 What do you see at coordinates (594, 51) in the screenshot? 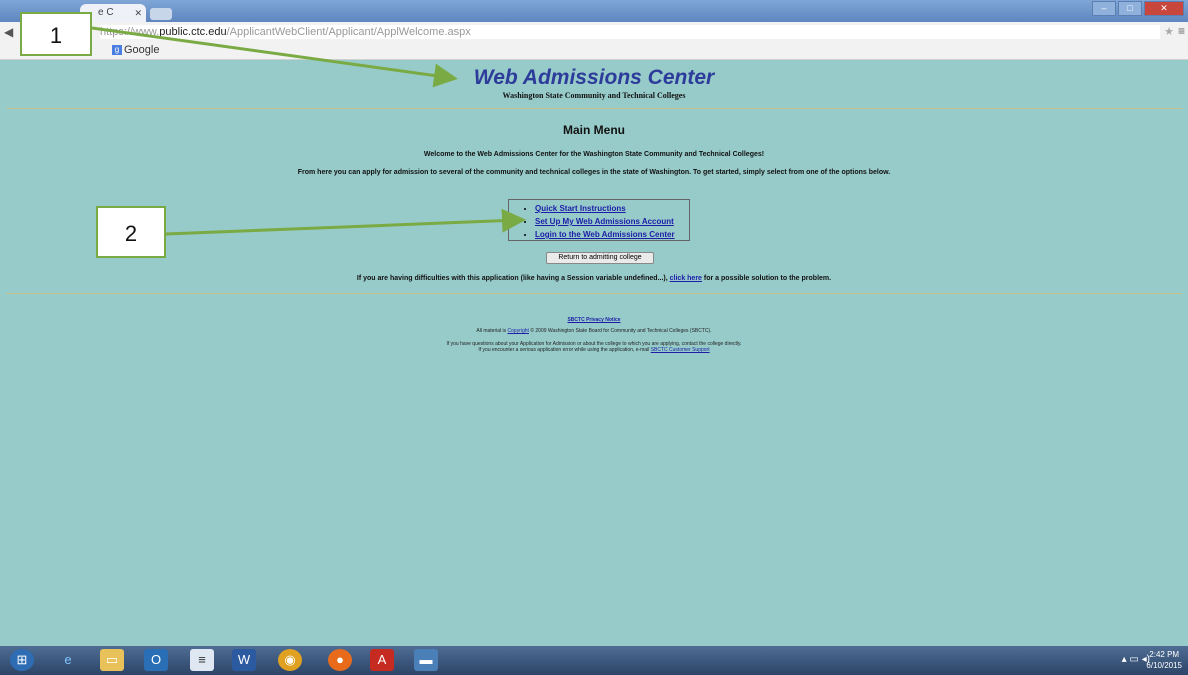
I see `bookmarks-bar: g Google` at bounding box center [594, 51].